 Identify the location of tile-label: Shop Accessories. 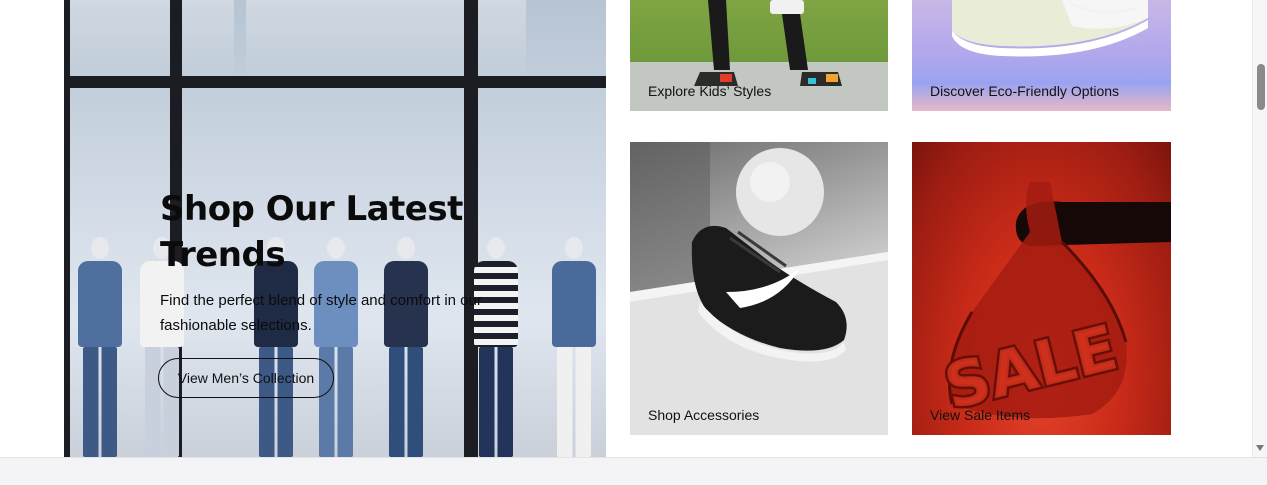
(704, 415).